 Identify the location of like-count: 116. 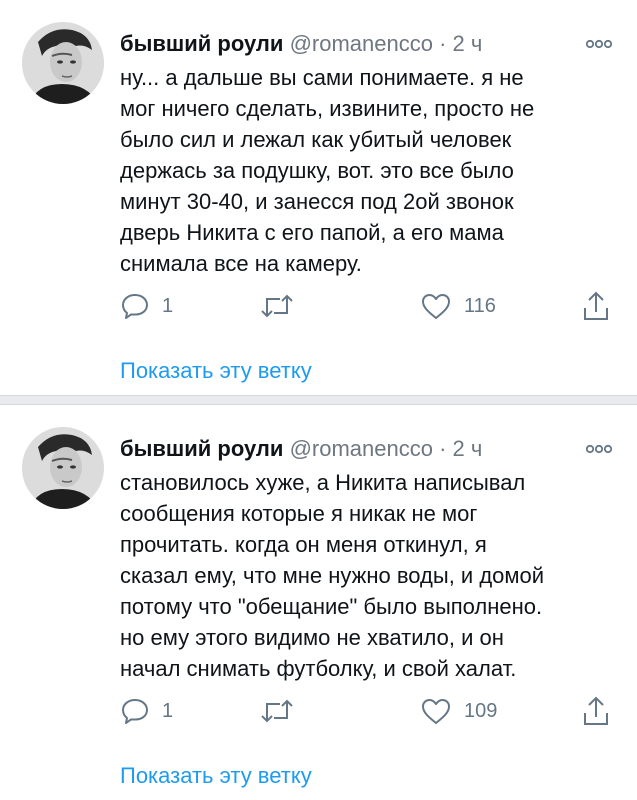
(480, 305).